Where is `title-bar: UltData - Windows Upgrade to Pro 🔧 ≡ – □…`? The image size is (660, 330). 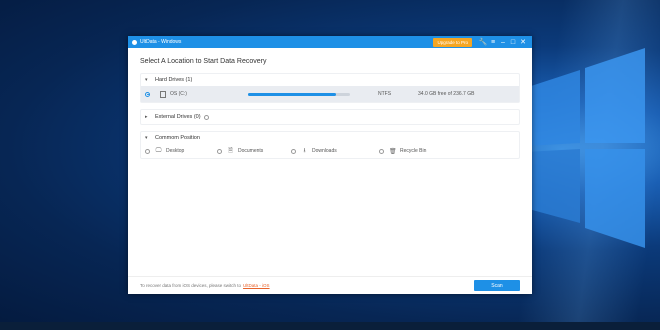 title-bar: UltData - Windows Upgrade to Pro 🔧 ≡ – □… is located at coordinates (330, 42).